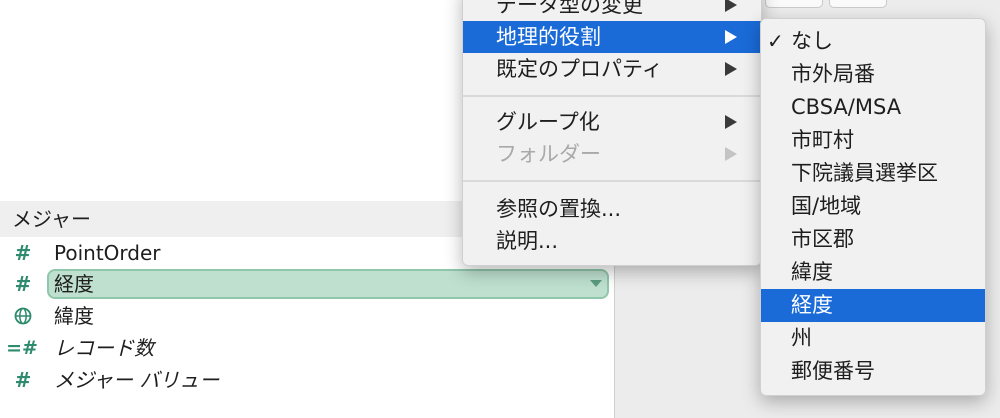 The image size is (1000, 418). I want to click on geo-role-city: 市町村, so click(873, 140).